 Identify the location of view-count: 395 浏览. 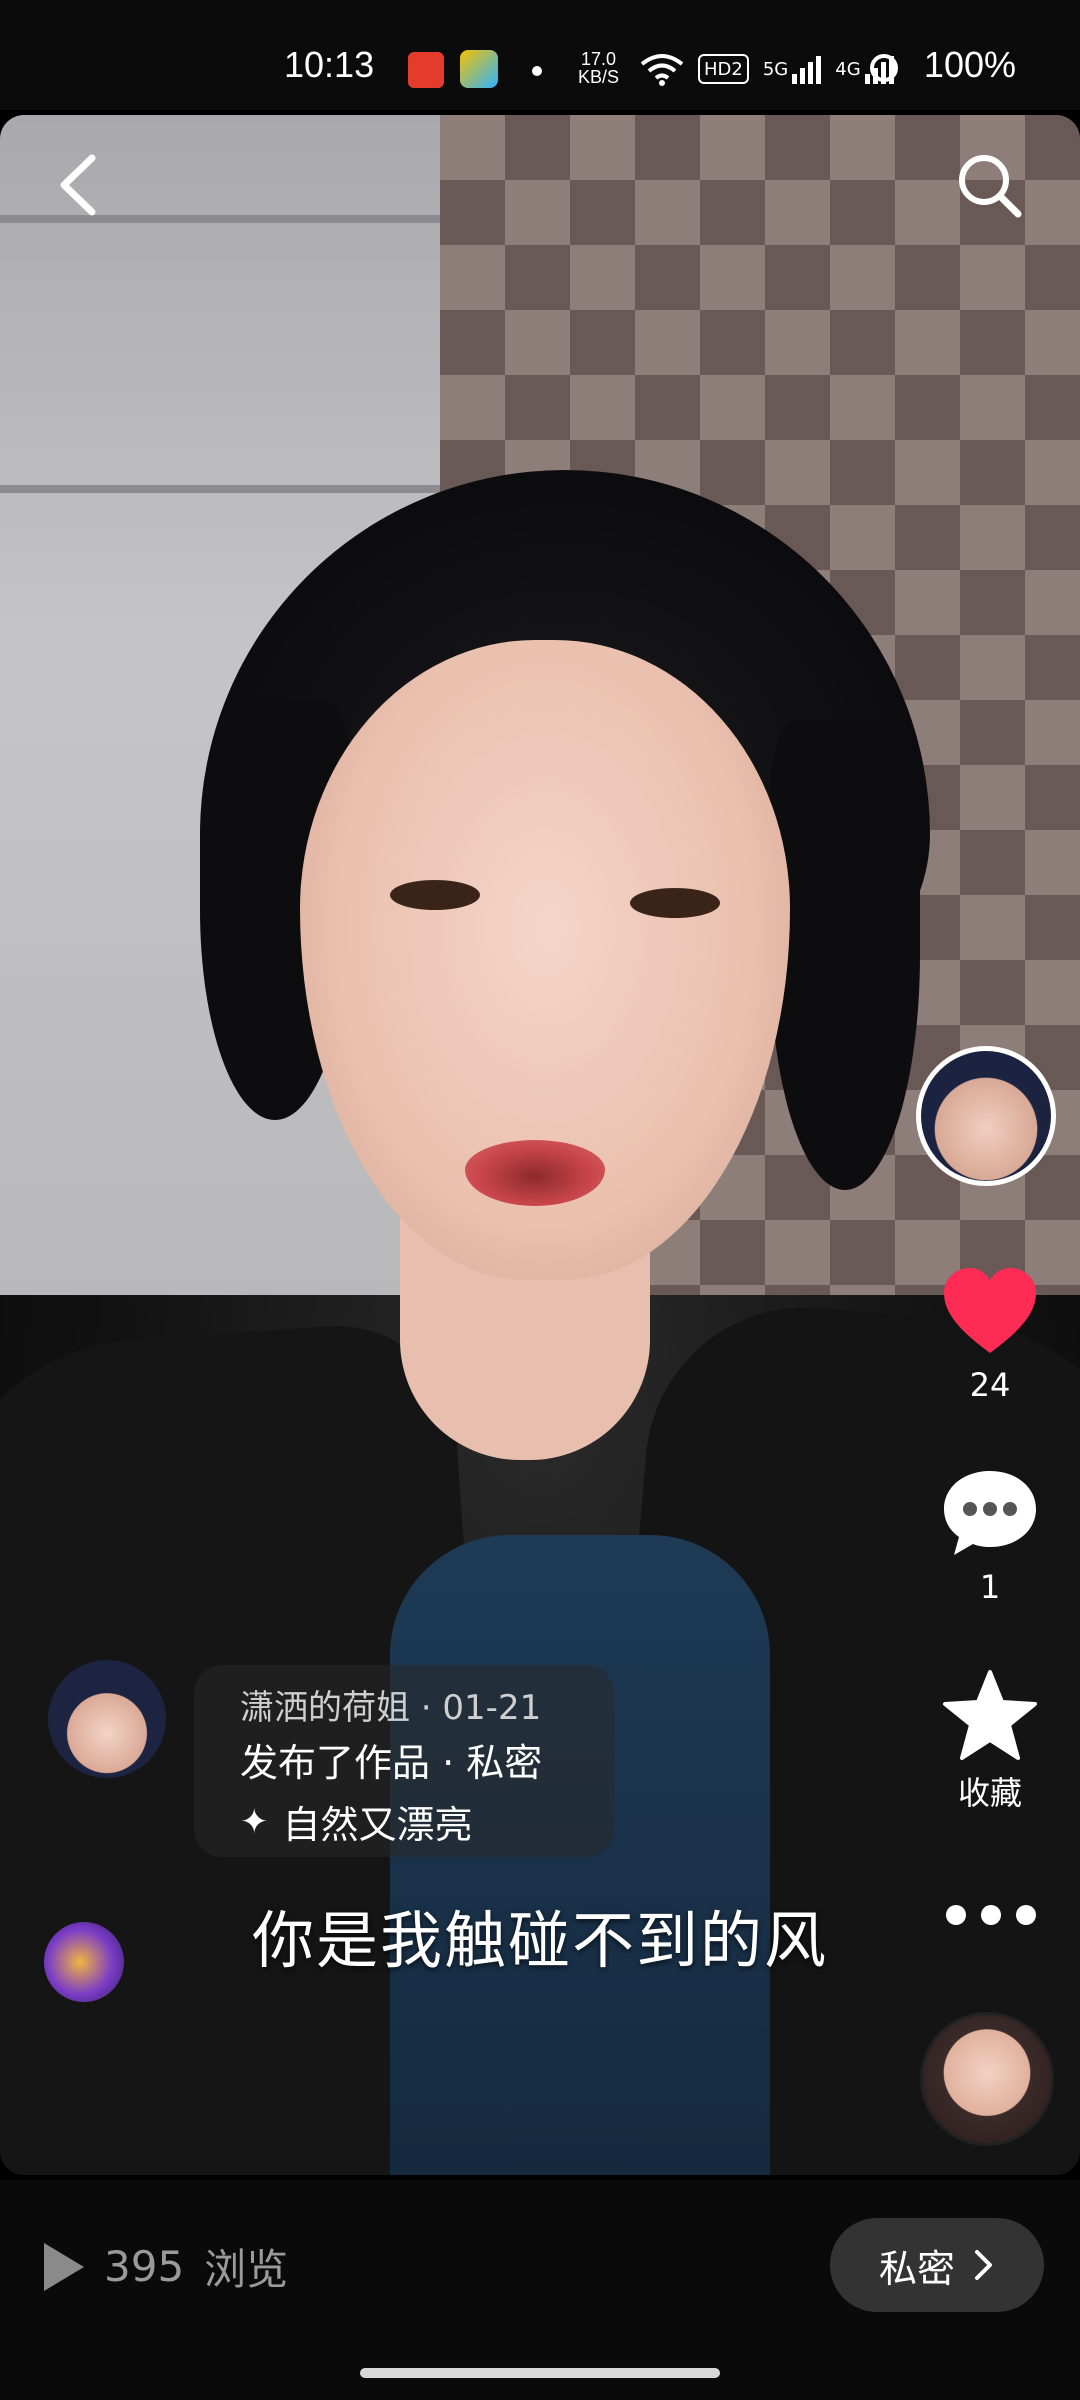
(166, 2266).